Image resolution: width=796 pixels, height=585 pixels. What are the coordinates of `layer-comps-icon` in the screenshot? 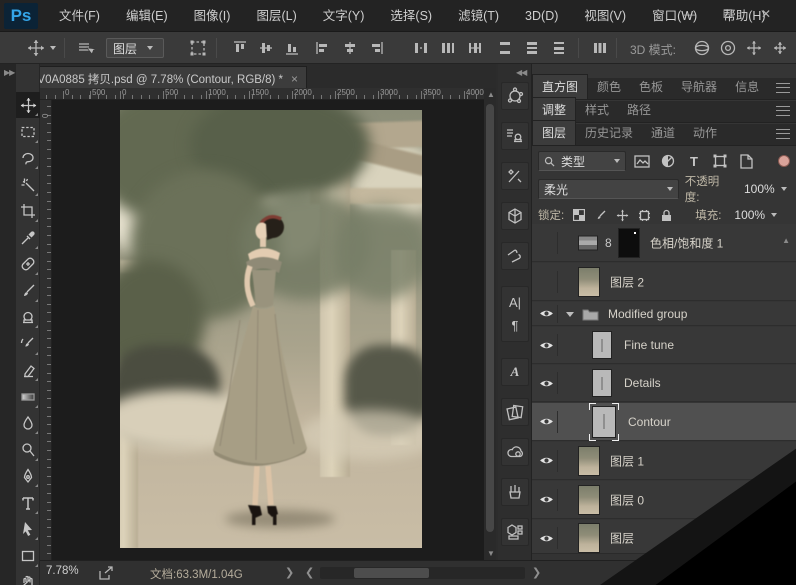 It's located at (515, 412).